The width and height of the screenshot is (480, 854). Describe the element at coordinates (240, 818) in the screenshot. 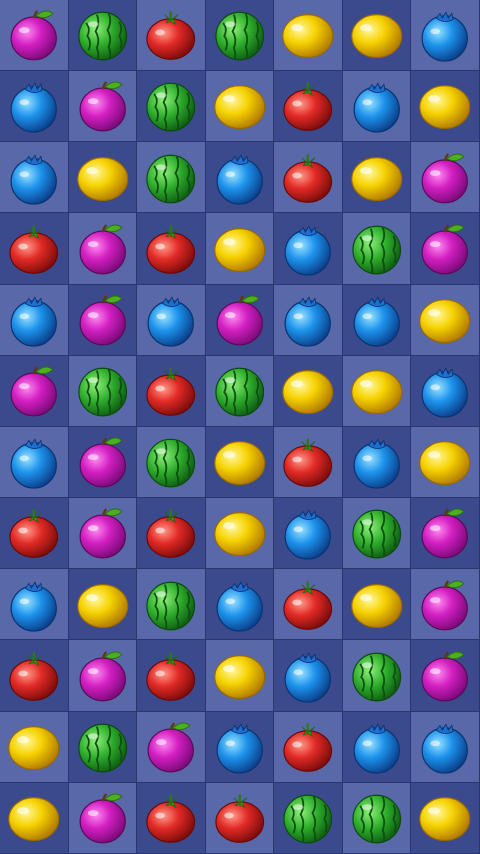

I see `board-cell-r12-c4` at that location.